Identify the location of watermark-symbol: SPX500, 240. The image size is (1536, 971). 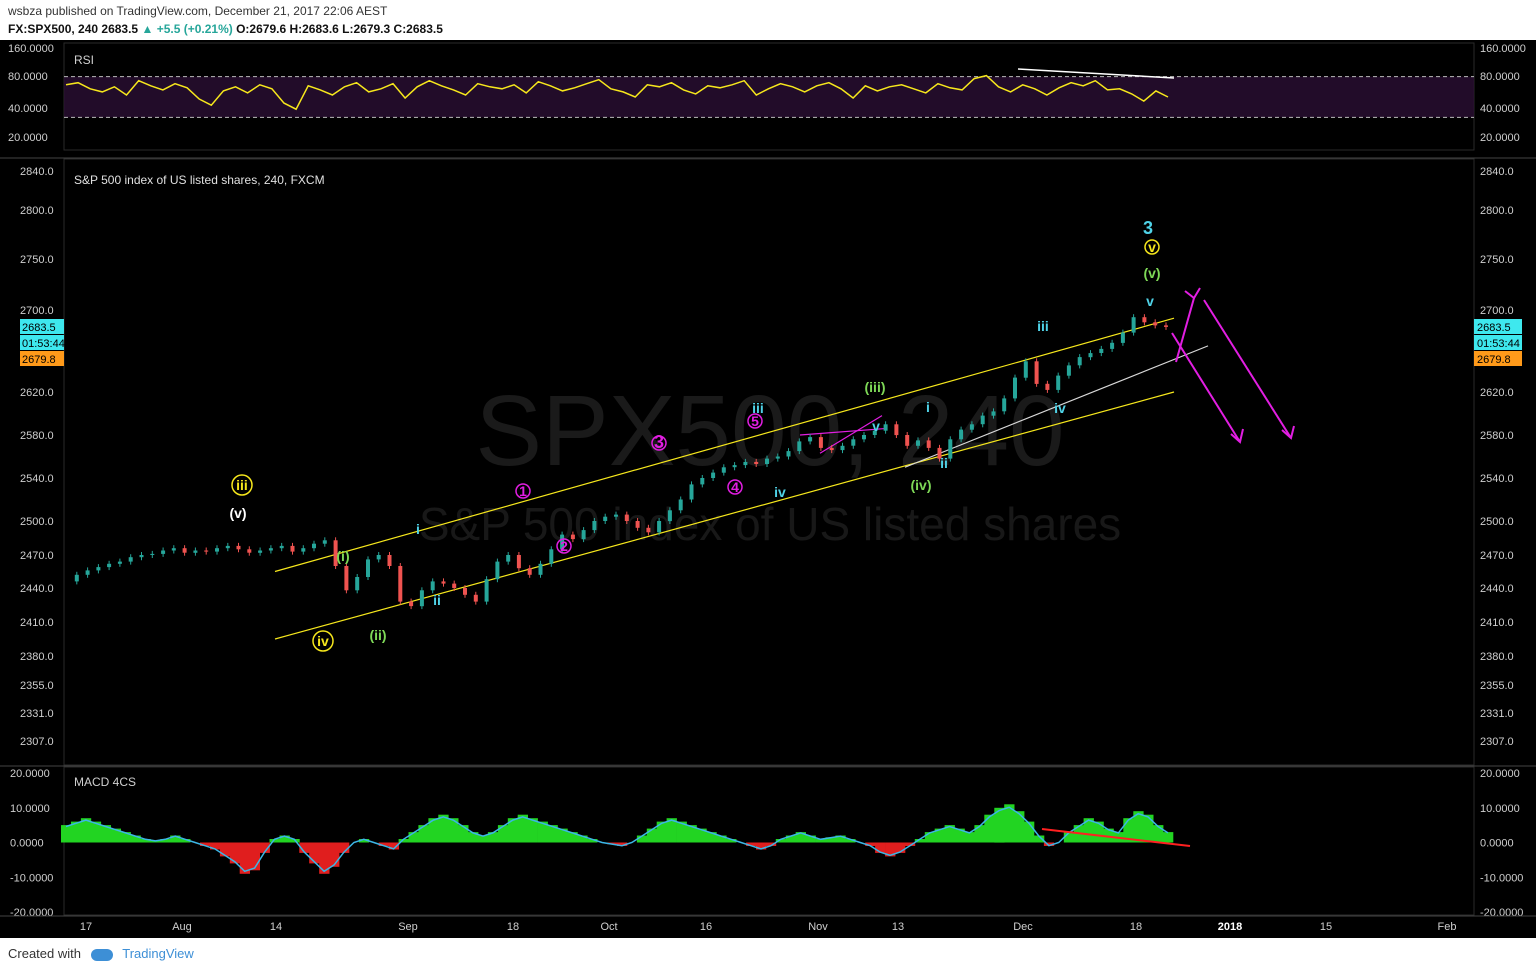
(769, 431).